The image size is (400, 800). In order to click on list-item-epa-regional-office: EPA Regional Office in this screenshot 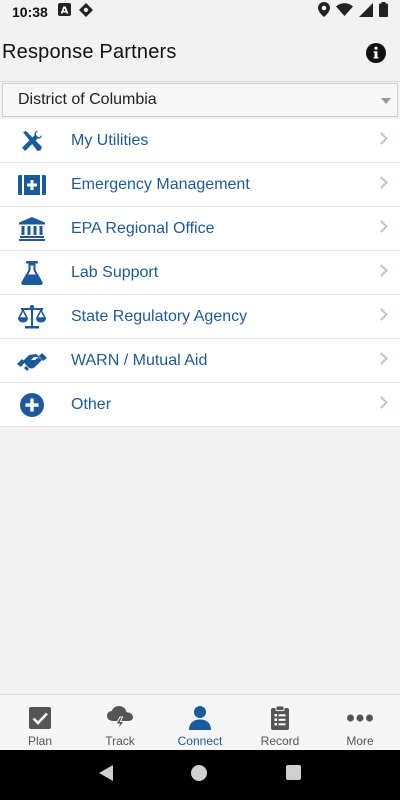, I will do `click(200, 229)`.